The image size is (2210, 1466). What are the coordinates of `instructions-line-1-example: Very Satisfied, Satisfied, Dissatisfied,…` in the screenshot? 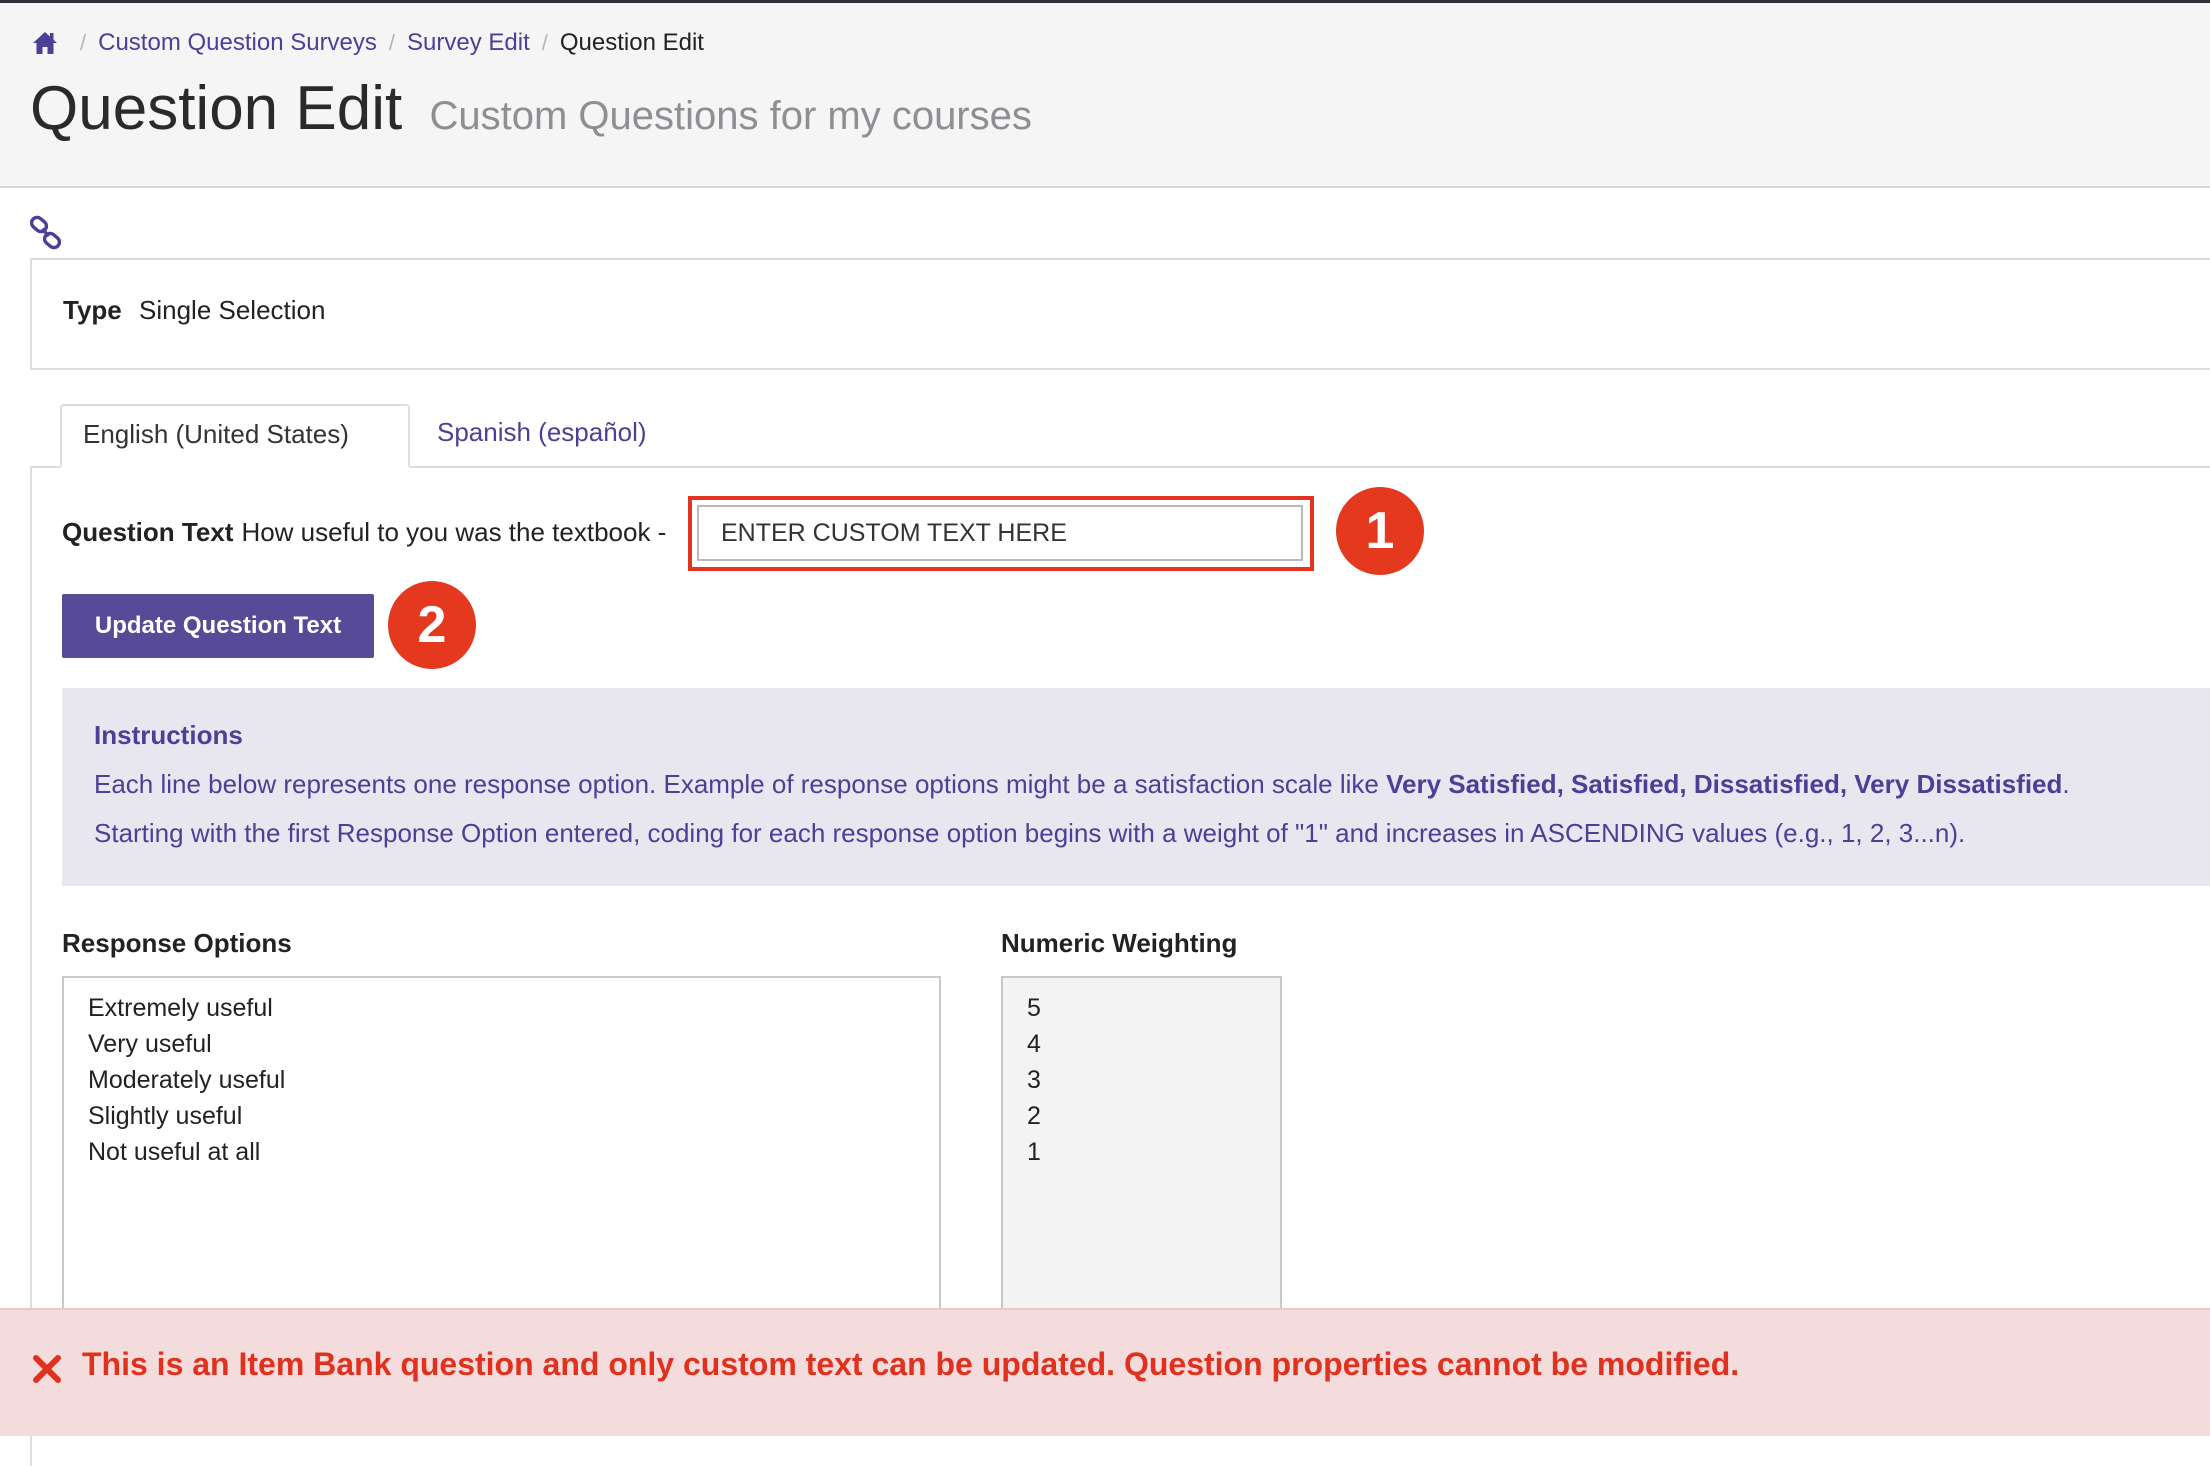 It's located at (1724, 784).